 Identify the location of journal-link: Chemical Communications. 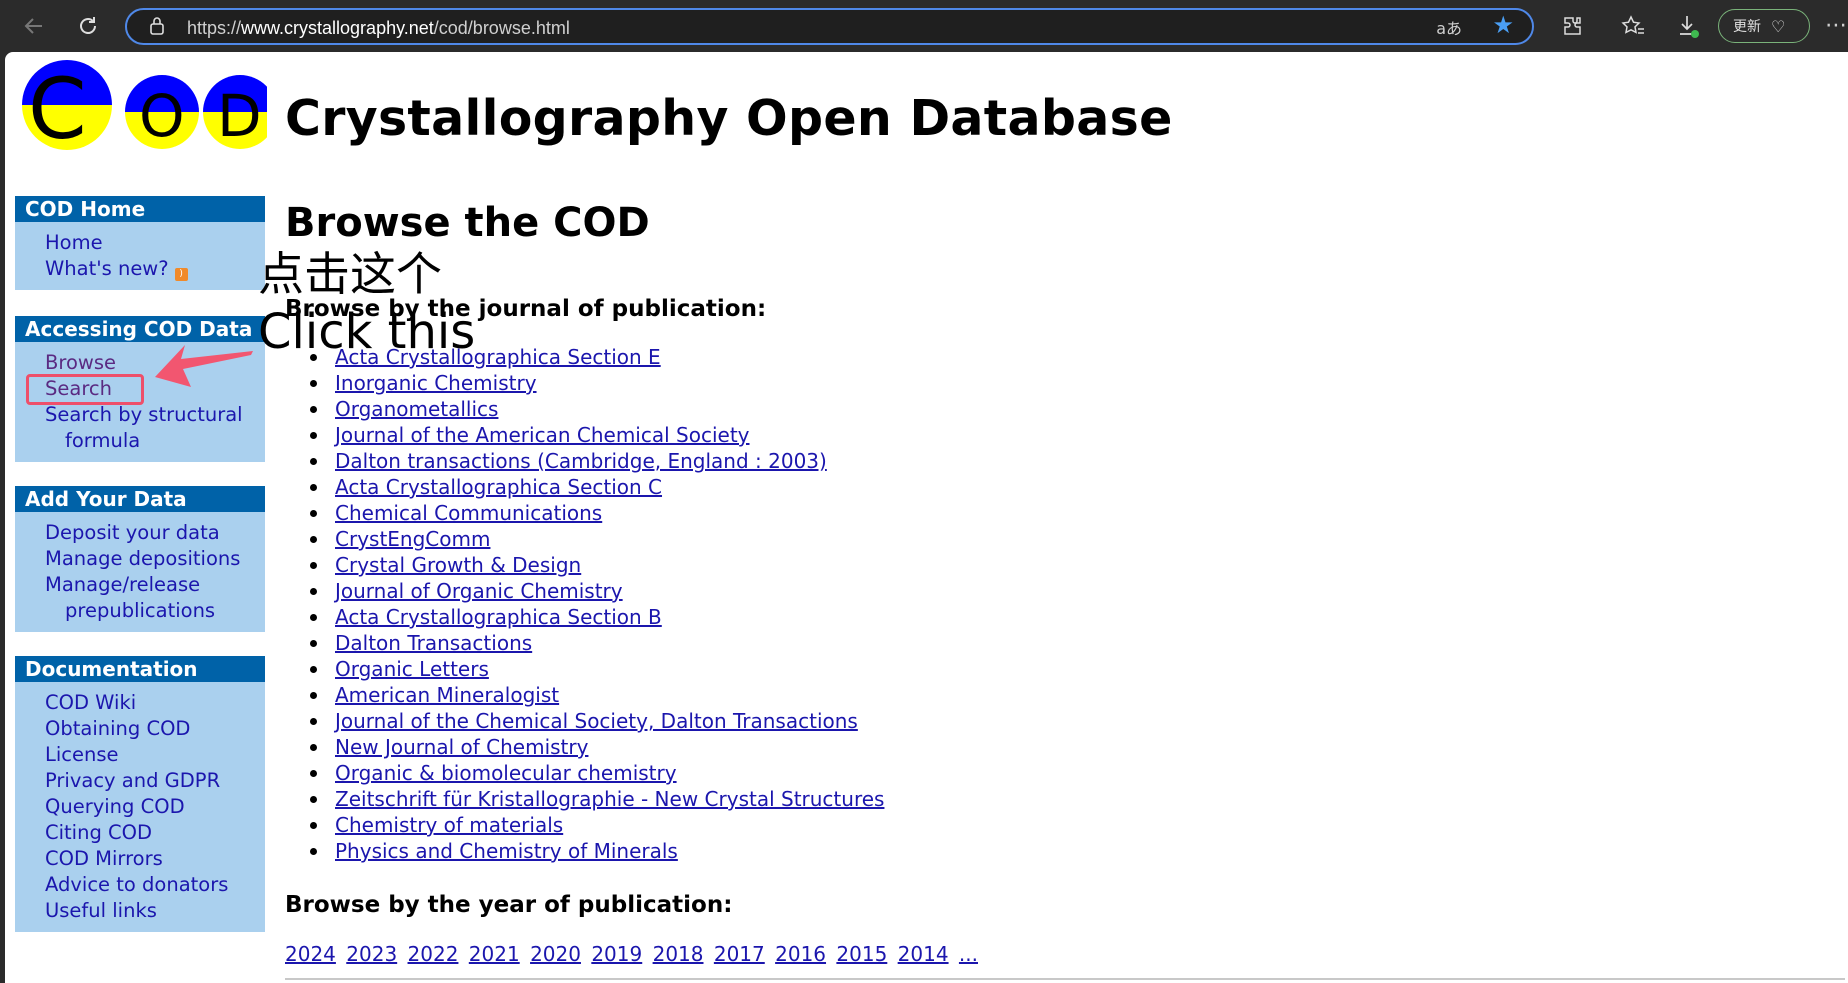
(468, 513).